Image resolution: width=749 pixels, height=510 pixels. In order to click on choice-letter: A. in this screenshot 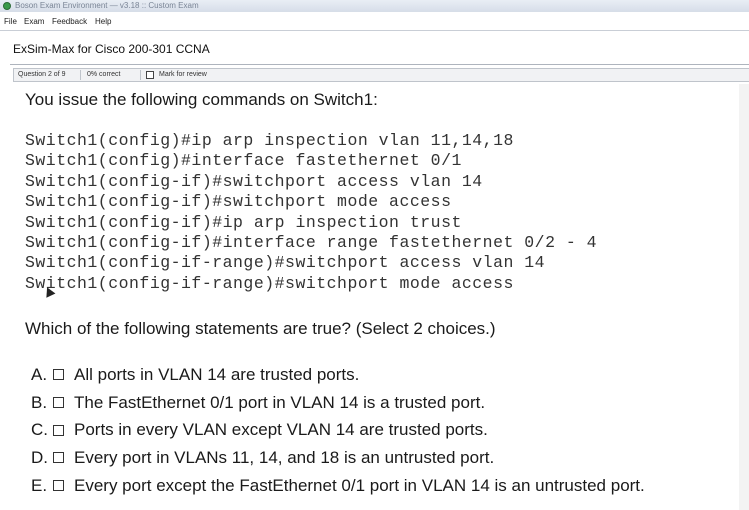, I will do `click(39, 374)`.